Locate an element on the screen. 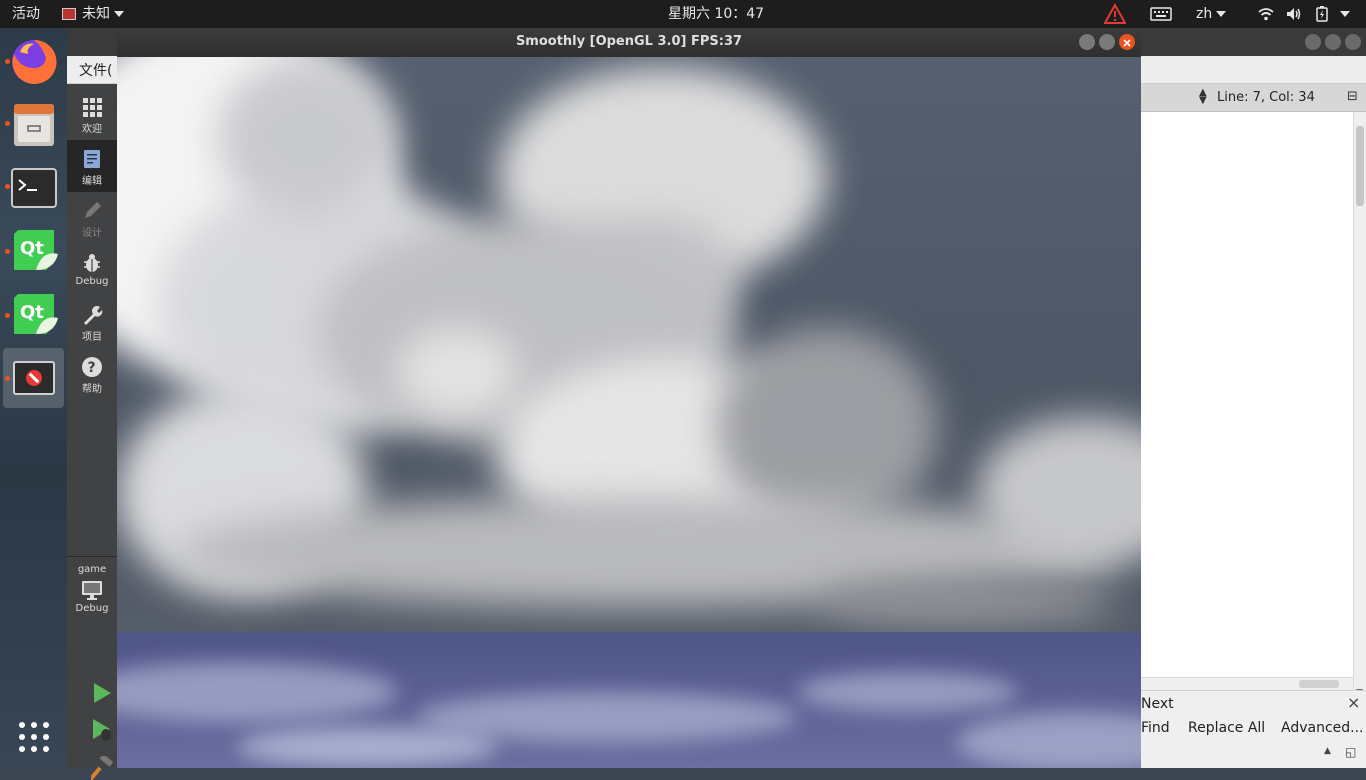 The image size is (1366, 780). dock-show-applications is located at coordinates (33, 738).